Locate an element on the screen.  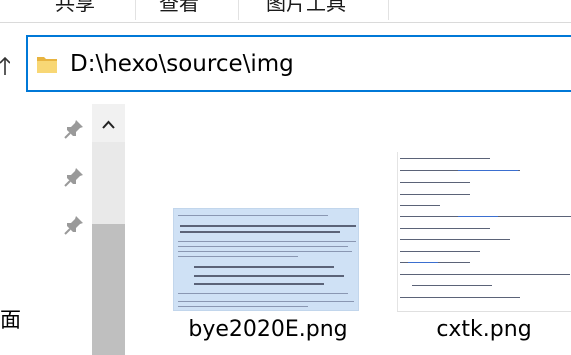
nav-scrollbar is located at coordinates (108, 229).